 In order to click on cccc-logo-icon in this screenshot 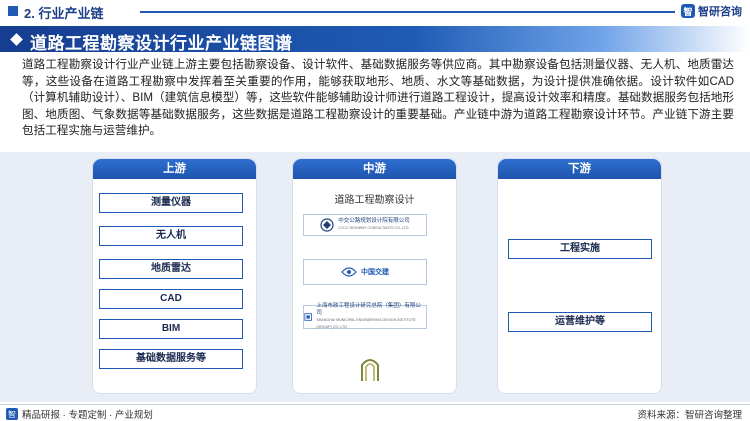, I will do `click(349, 272)`.